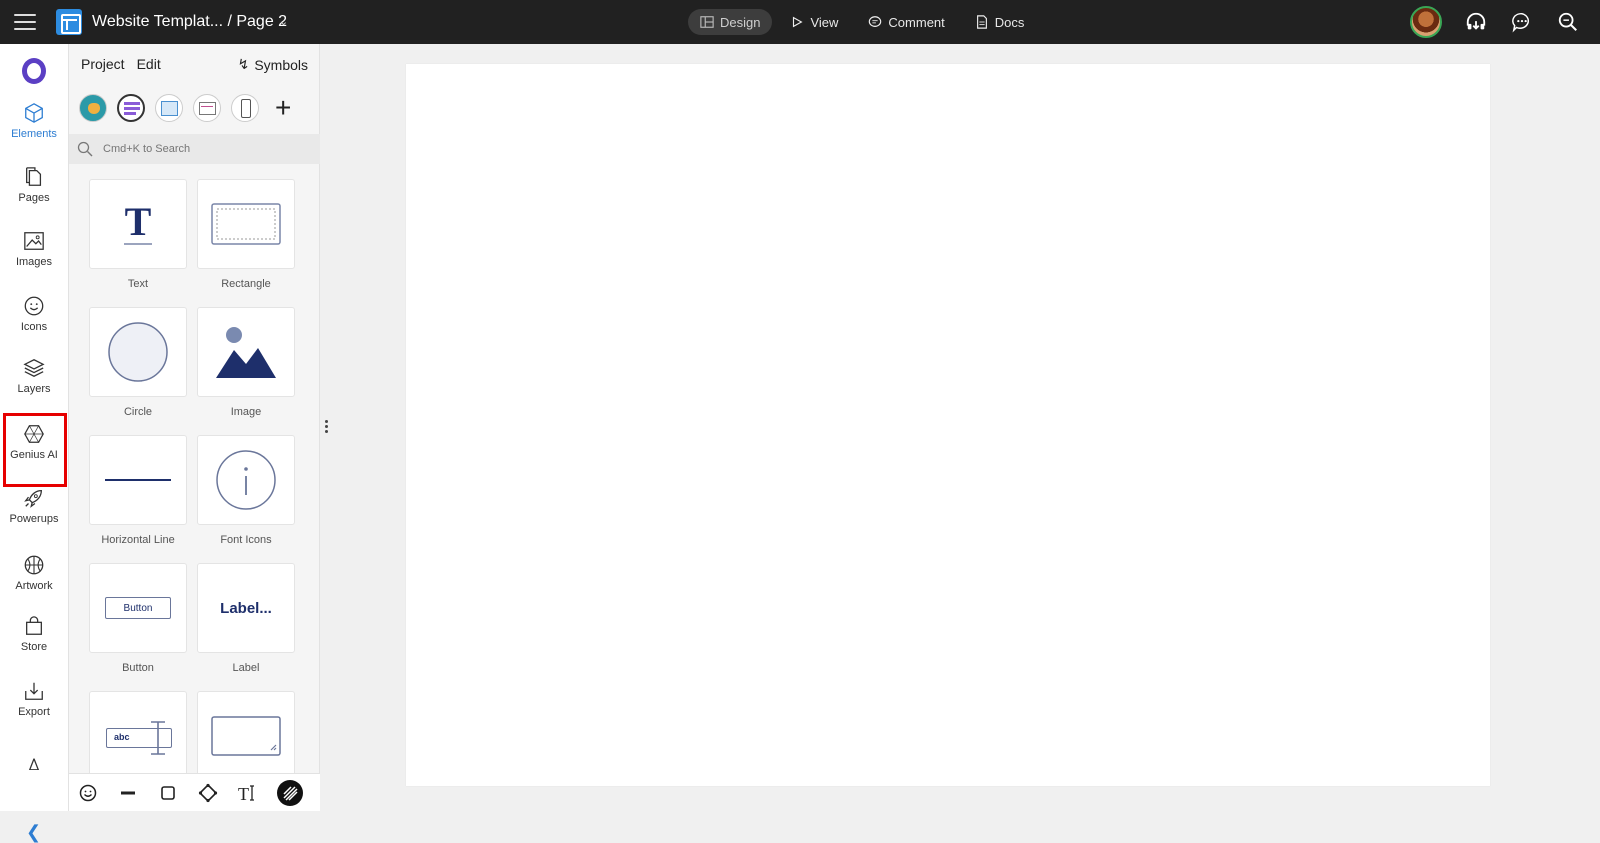 Image resolution: width=1600 pixels, height=843 pixels. I want to click on info-circle-icon, so click(246, 480).